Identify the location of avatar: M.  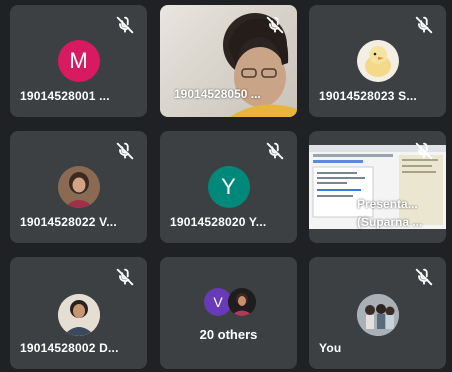
(78, 61).